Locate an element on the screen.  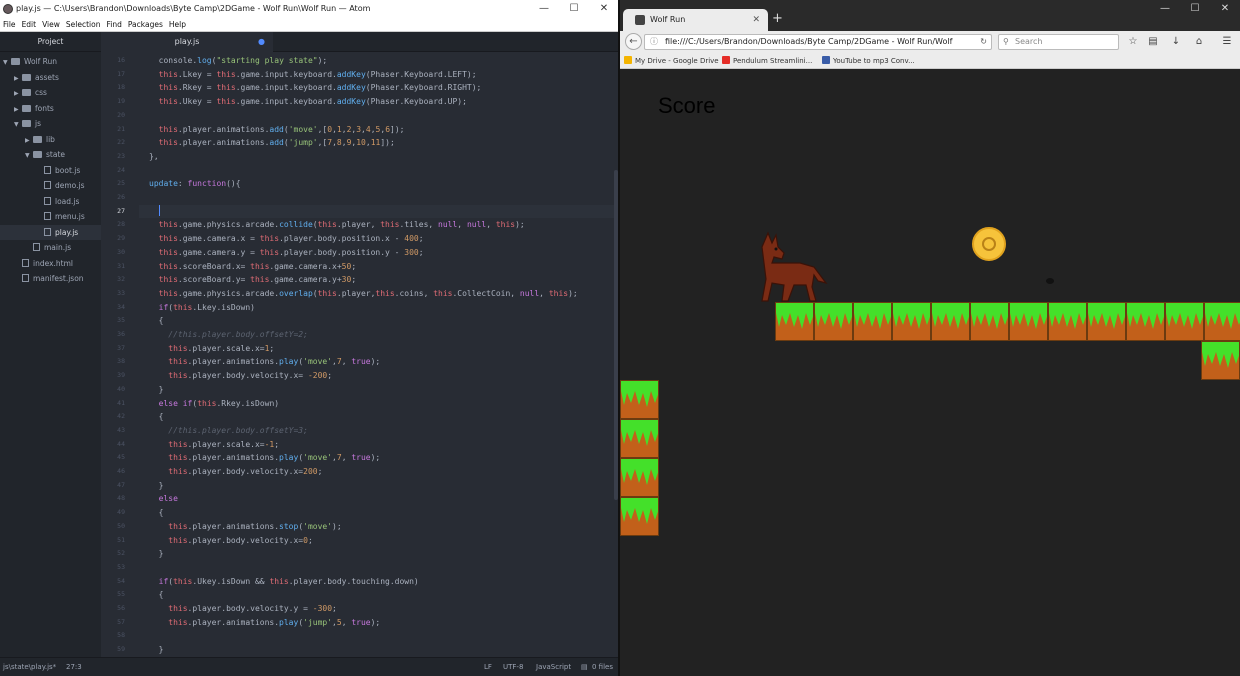
tree-item-main-js: main.js is located at coordinates (50, 247).